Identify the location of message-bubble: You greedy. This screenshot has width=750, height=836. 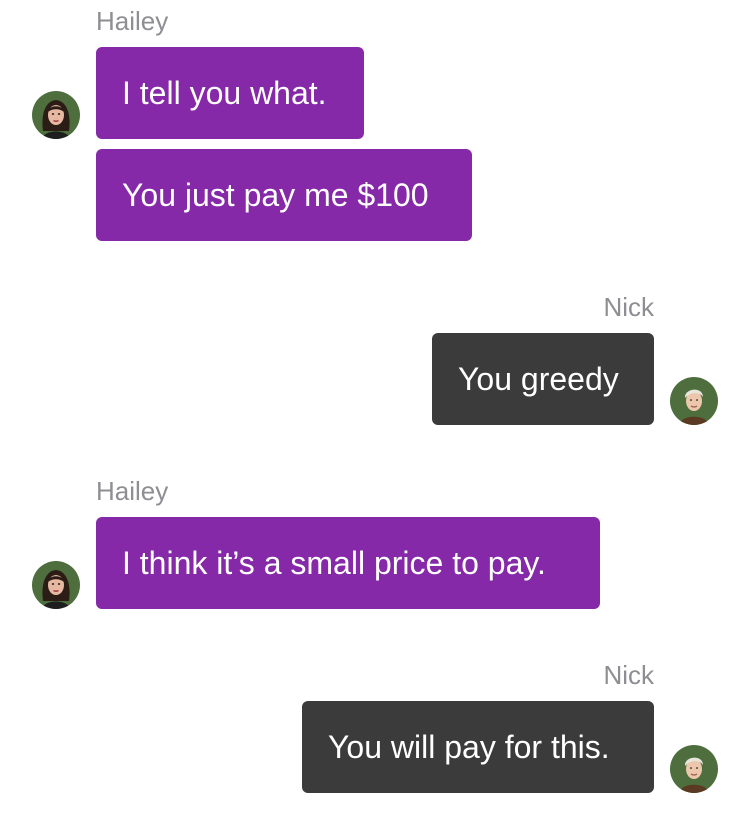
(543, 379).